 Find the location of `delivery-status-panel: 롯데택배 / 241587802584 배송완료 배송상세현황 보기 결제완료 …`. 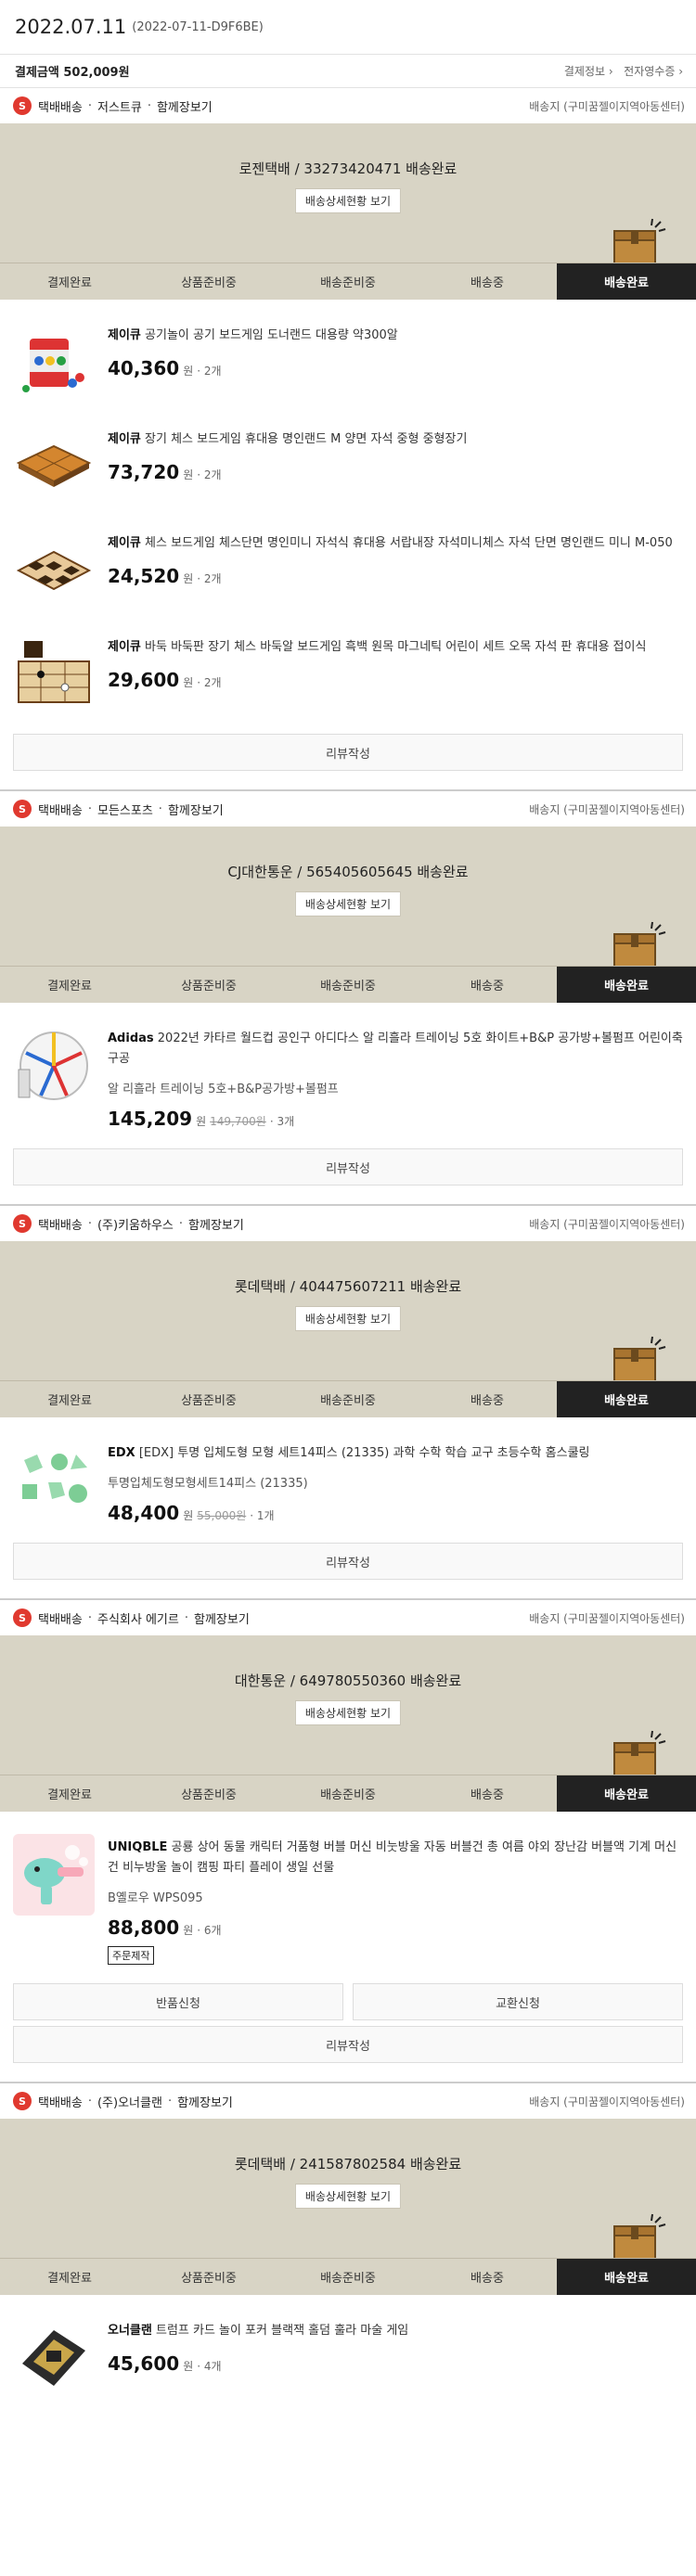

delivery-status-panel: 롯데택배 / 241587802584 배송완료 배송상세현황 보기 결제완료 … is located at coordinates (348, 2207).